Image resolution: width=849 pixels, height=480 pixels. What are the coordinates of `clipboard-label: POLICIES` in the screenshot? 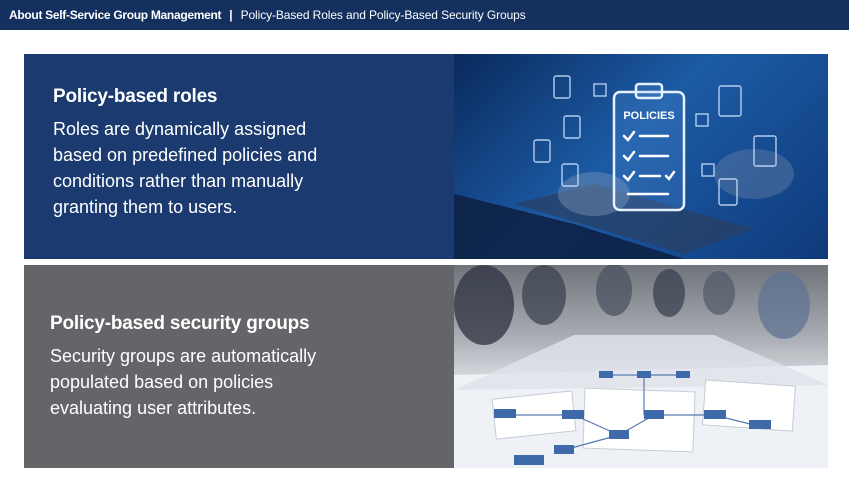 It's located at (648, 116).